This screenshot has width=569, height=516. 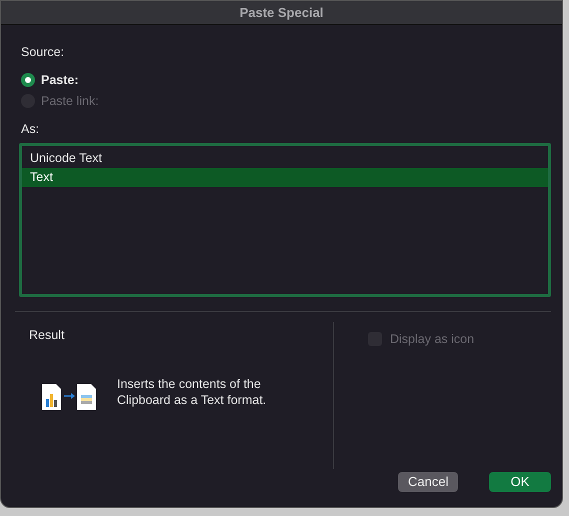 What do you see at coordinates (70, 101) in the screenshot?
I see `radio-label: Paste link:` at bounding box center [70, 101].